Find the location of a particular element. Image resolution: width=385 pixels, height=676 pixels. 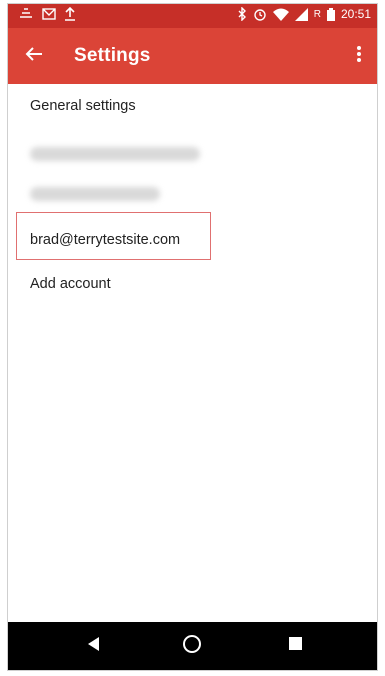

more-vert-icon is located at coordinates (359, 56).